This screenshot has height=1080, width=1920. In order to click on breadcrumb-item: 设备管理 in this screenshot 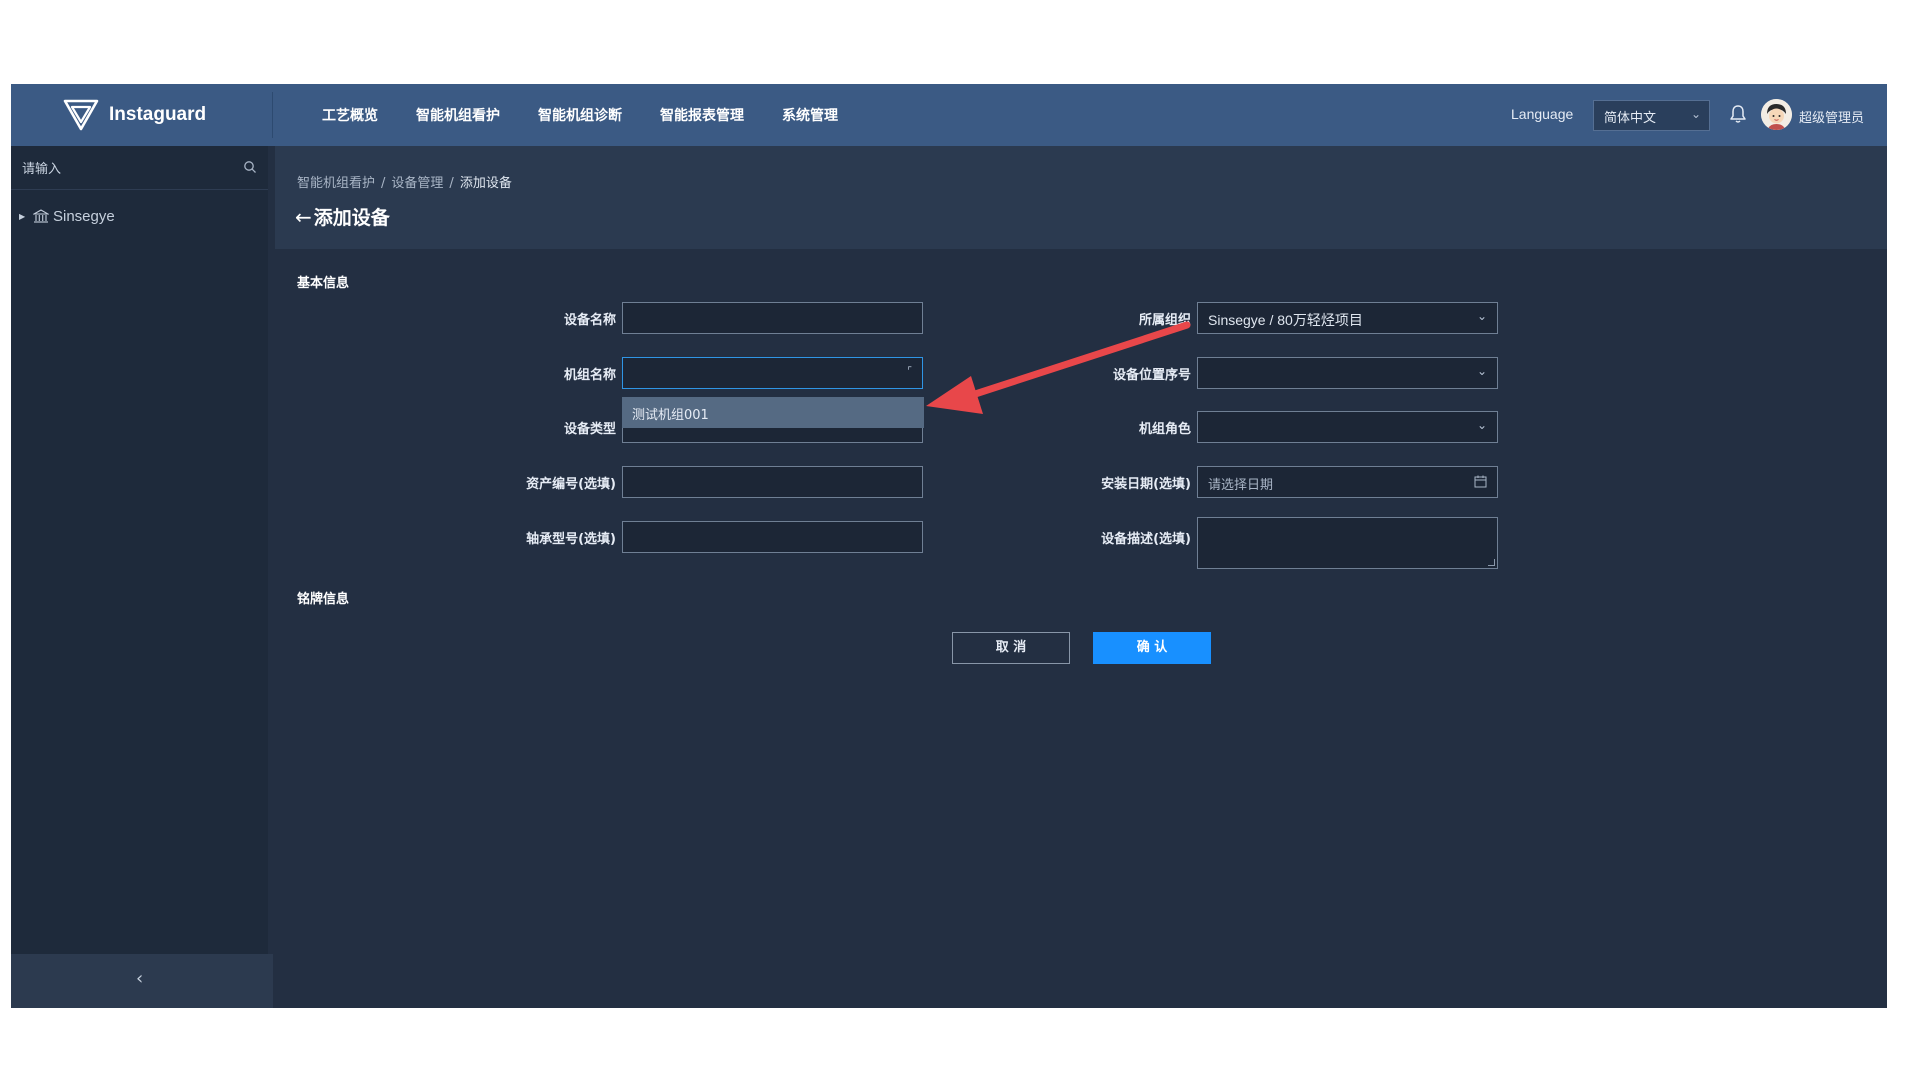, I will do `click(417, 183)`.